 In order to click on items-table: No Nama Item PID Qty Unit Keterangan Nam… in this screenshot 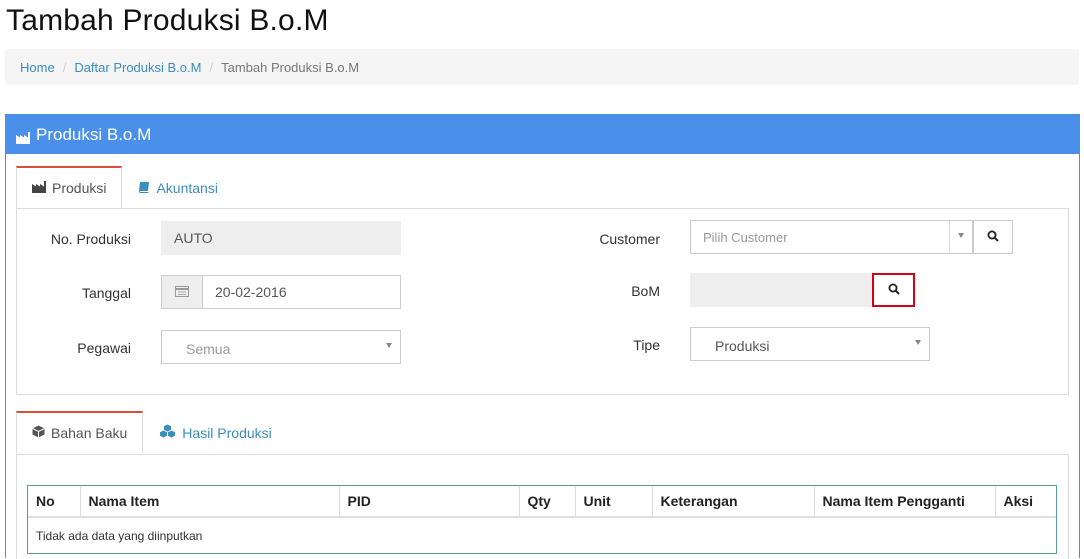, I will do `click(542, 519)`.